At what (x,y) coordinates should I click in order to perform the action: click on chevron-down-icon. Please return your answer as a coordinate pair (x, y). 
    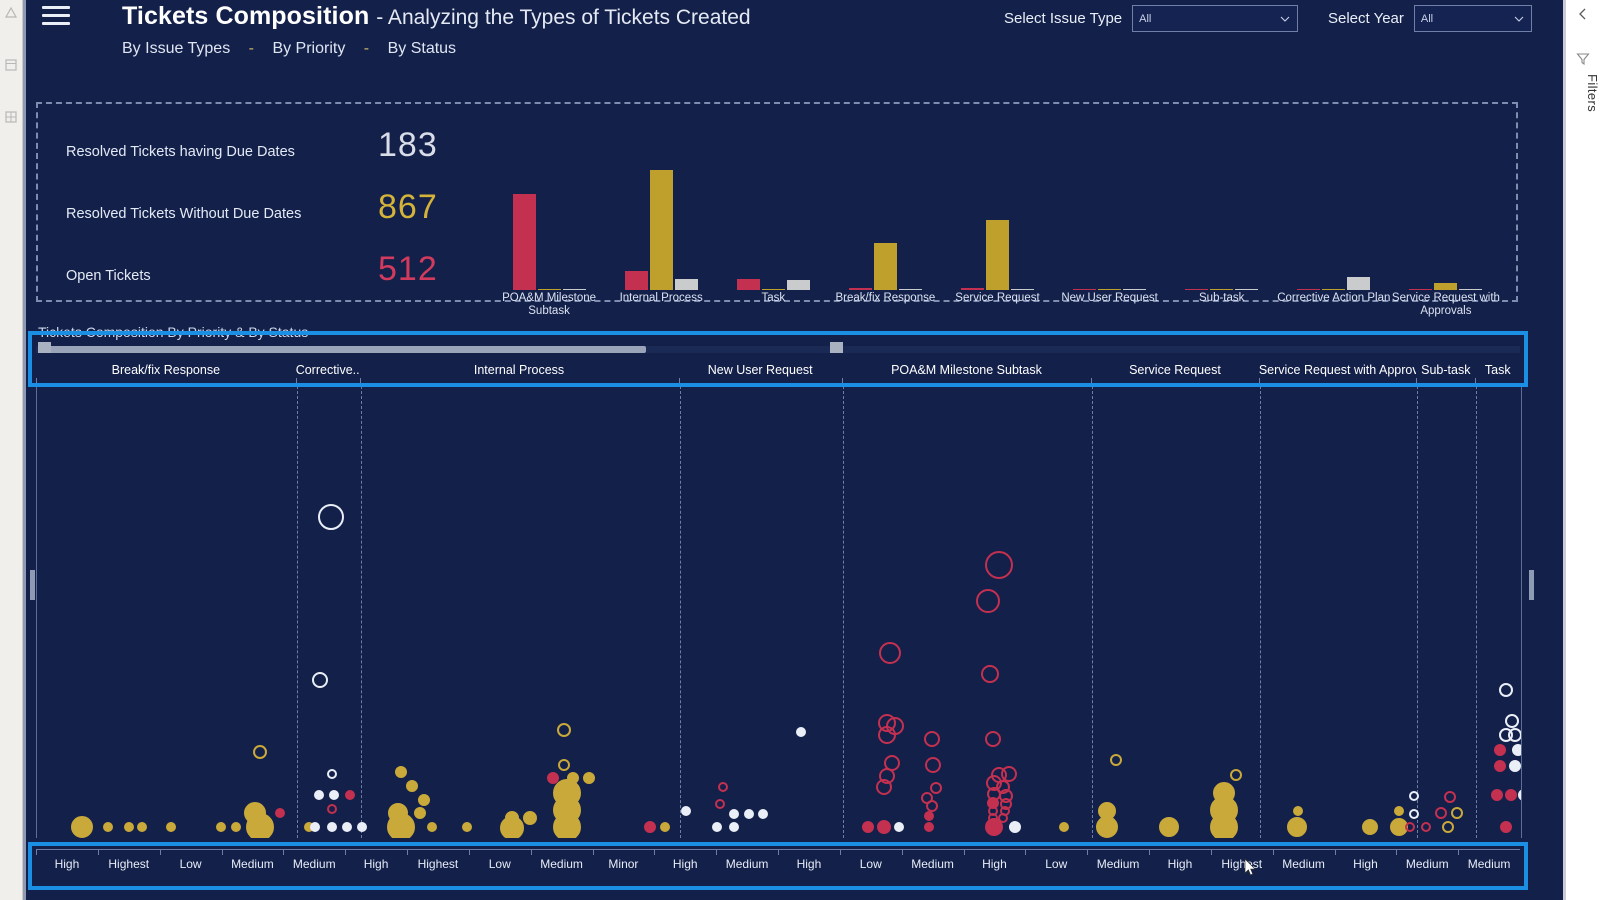
    Looking at the image, I should click on (1285, 19).